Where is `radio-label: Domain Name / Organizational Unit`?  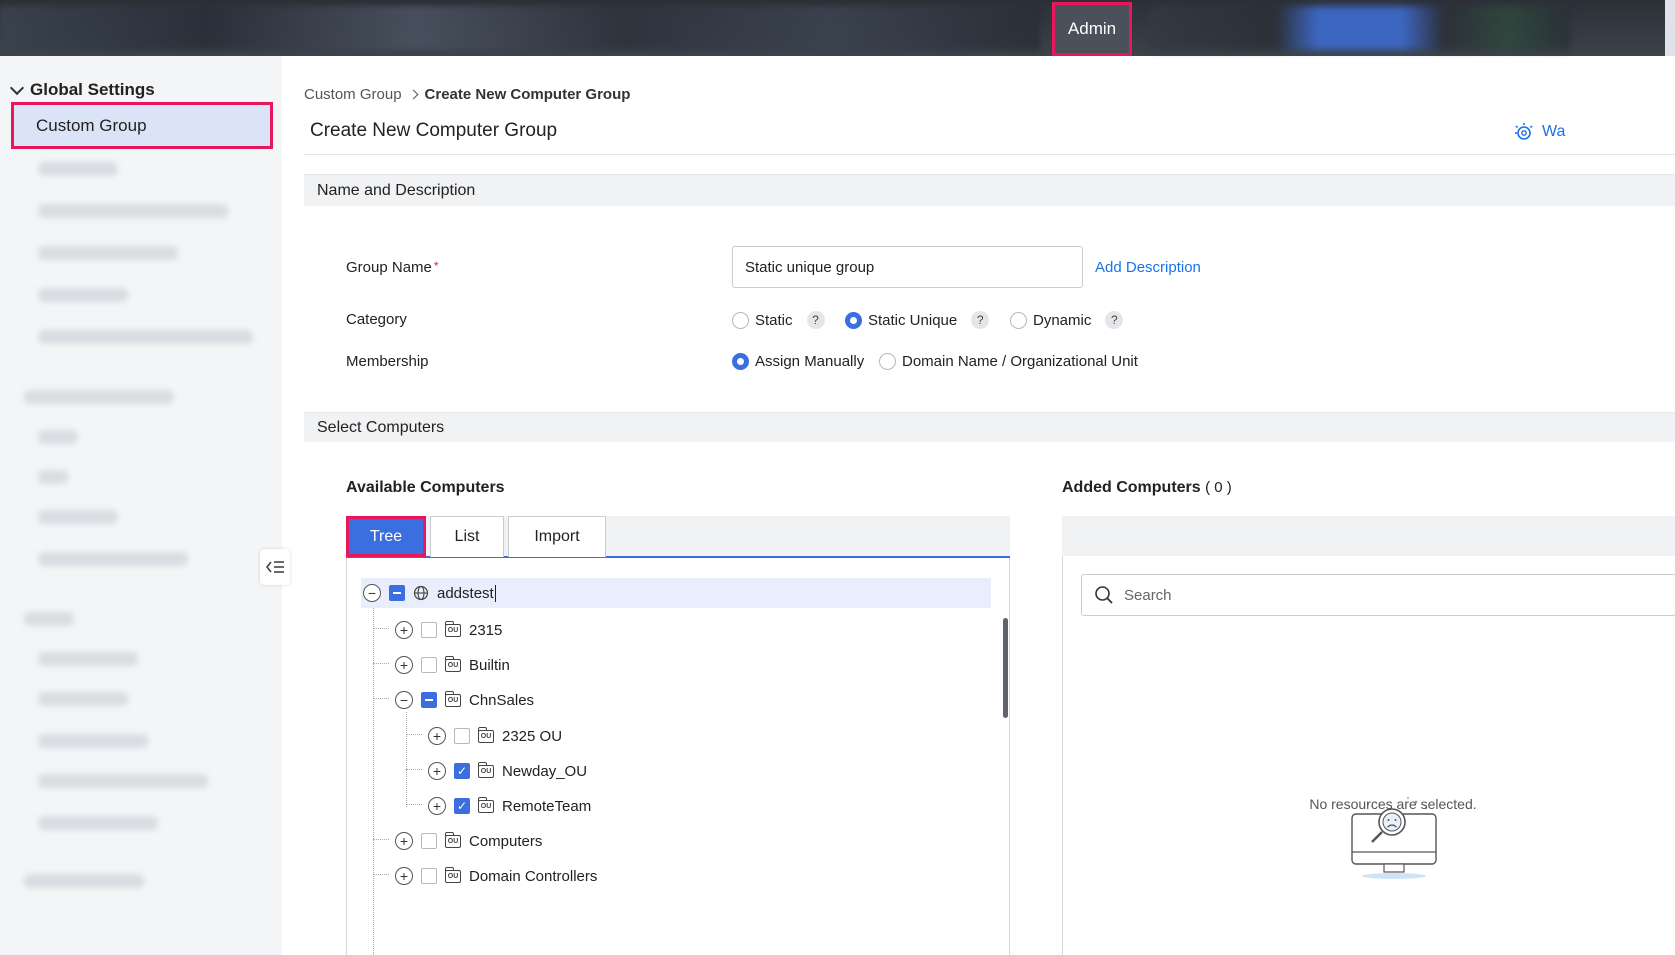
radio-label: Domain Name / Organizational Unit is located at coordinates (1020, 361).